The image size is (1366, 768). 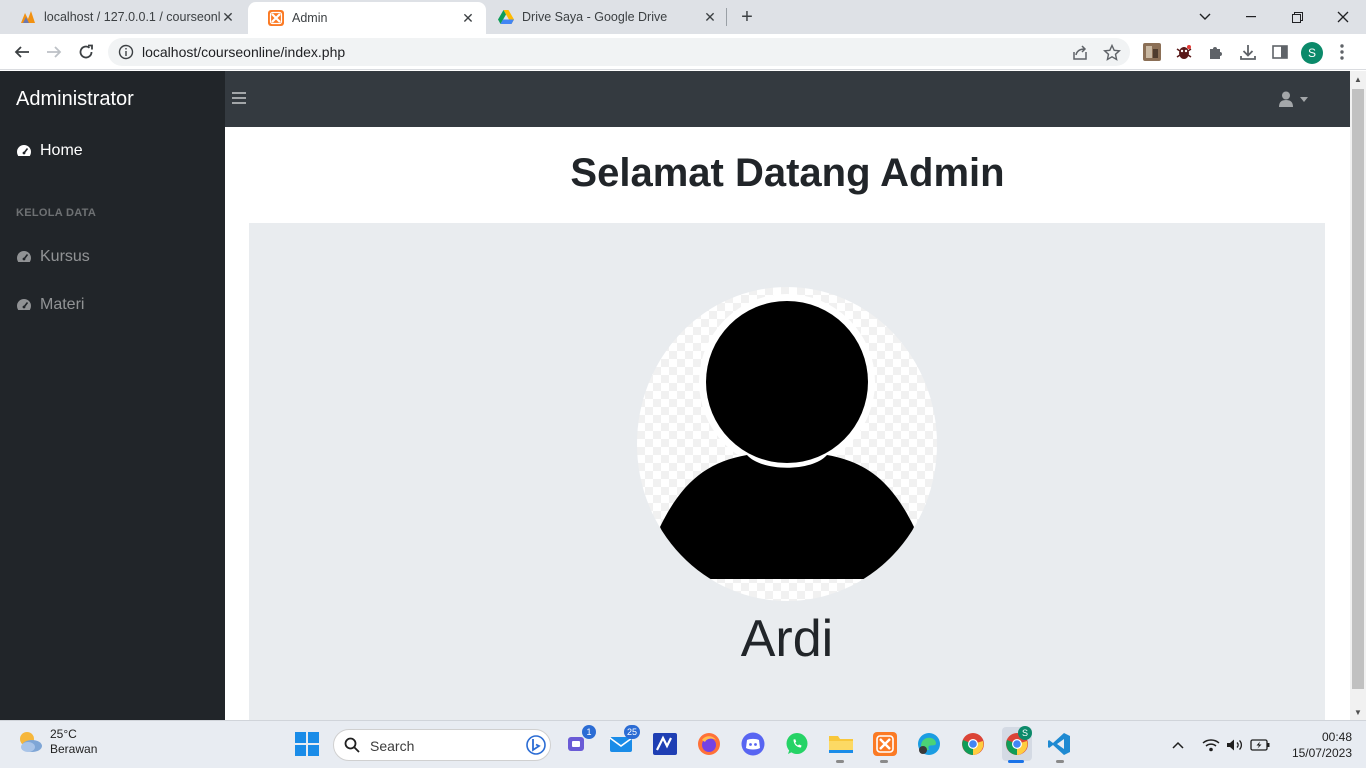 I want to click on profile-avatar: S, so click(x=1312, y=53).